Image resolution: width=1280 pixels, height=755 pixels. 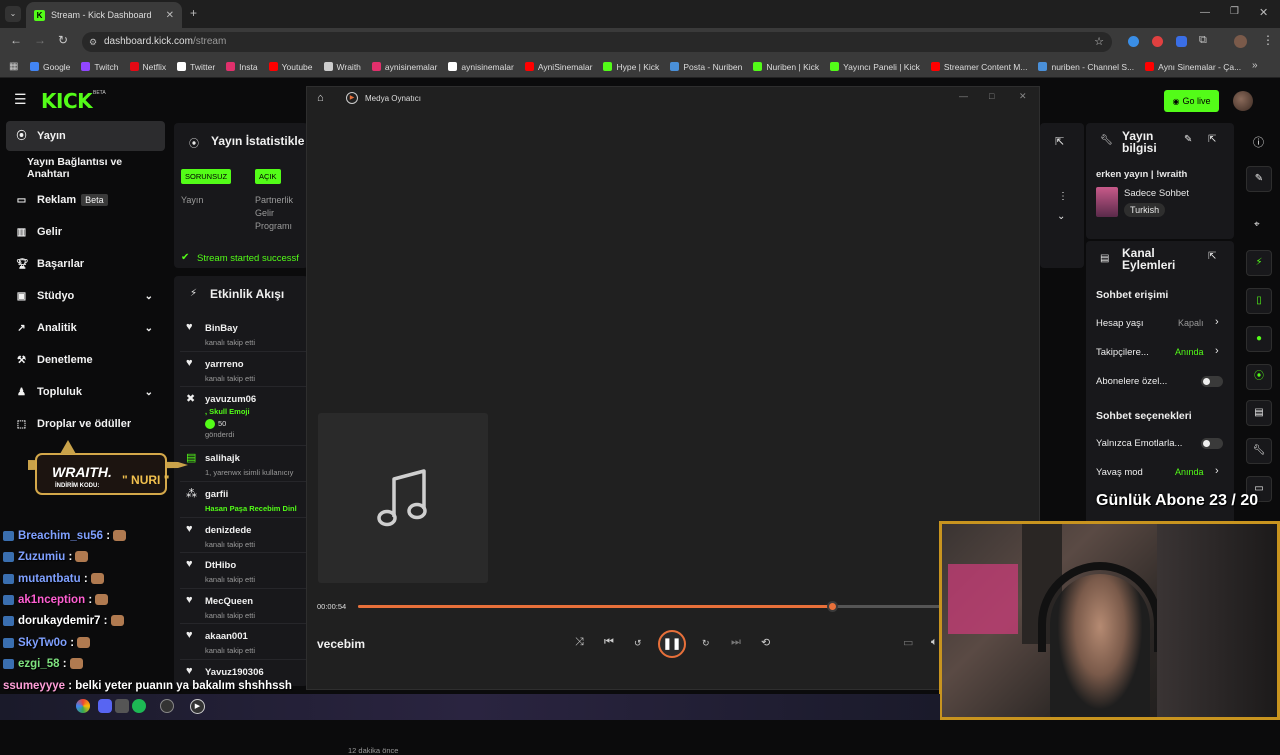 What do you see at coordinates (1212, 381) in the screenshot?
I see `subscribers-toggle` at bounding box center [1212, 381].